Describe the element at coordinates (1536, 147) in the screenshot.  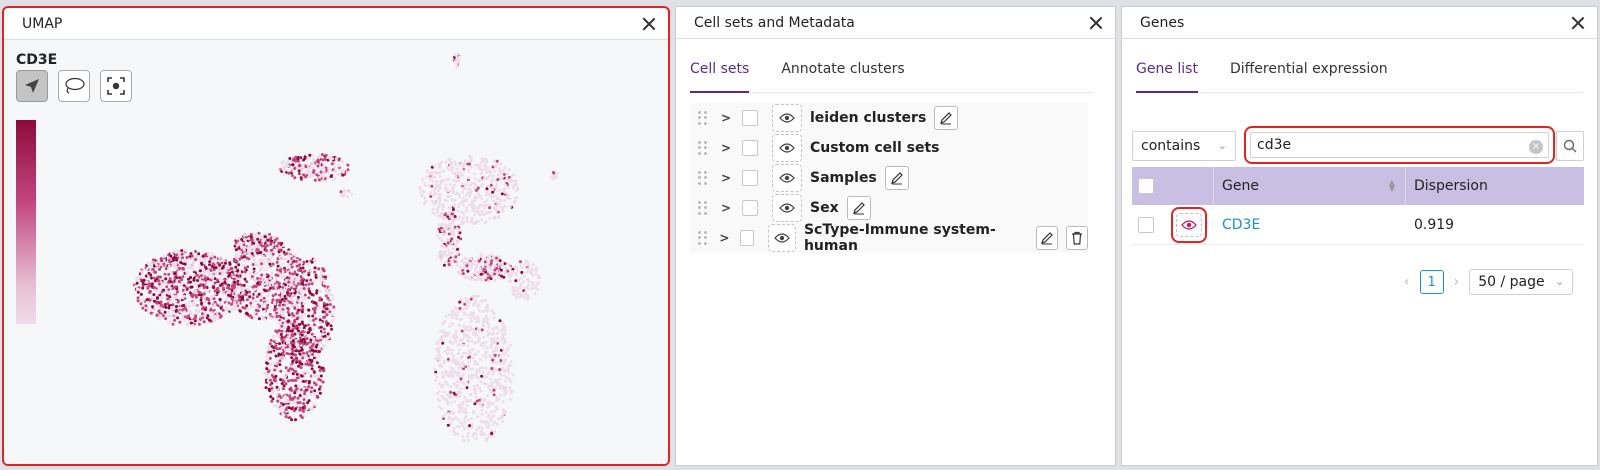
I see `clear-icon: ×` at that location.